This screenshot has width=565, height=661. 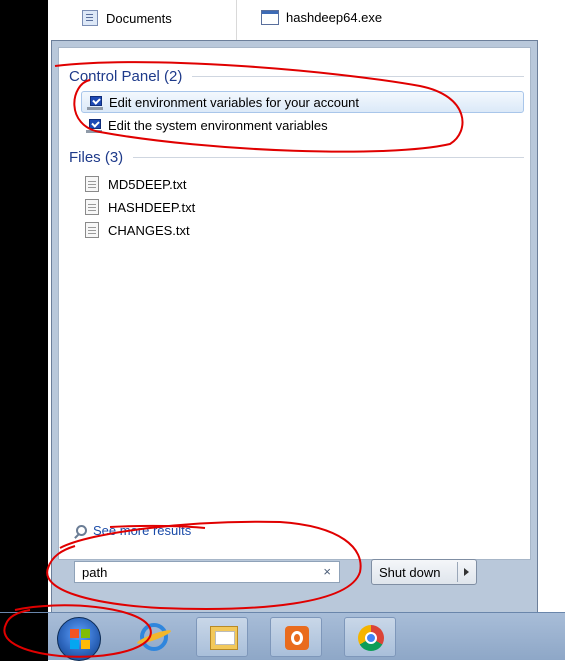 I want to click on left-black-strip, so click(x=24, y=306).